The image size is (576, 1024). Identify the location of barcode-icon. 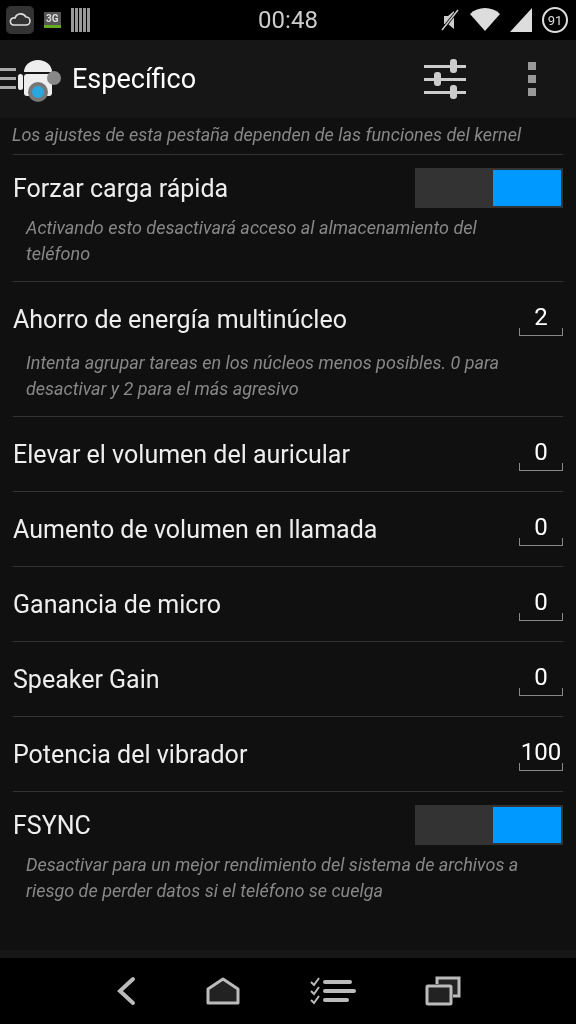
(80, 20).